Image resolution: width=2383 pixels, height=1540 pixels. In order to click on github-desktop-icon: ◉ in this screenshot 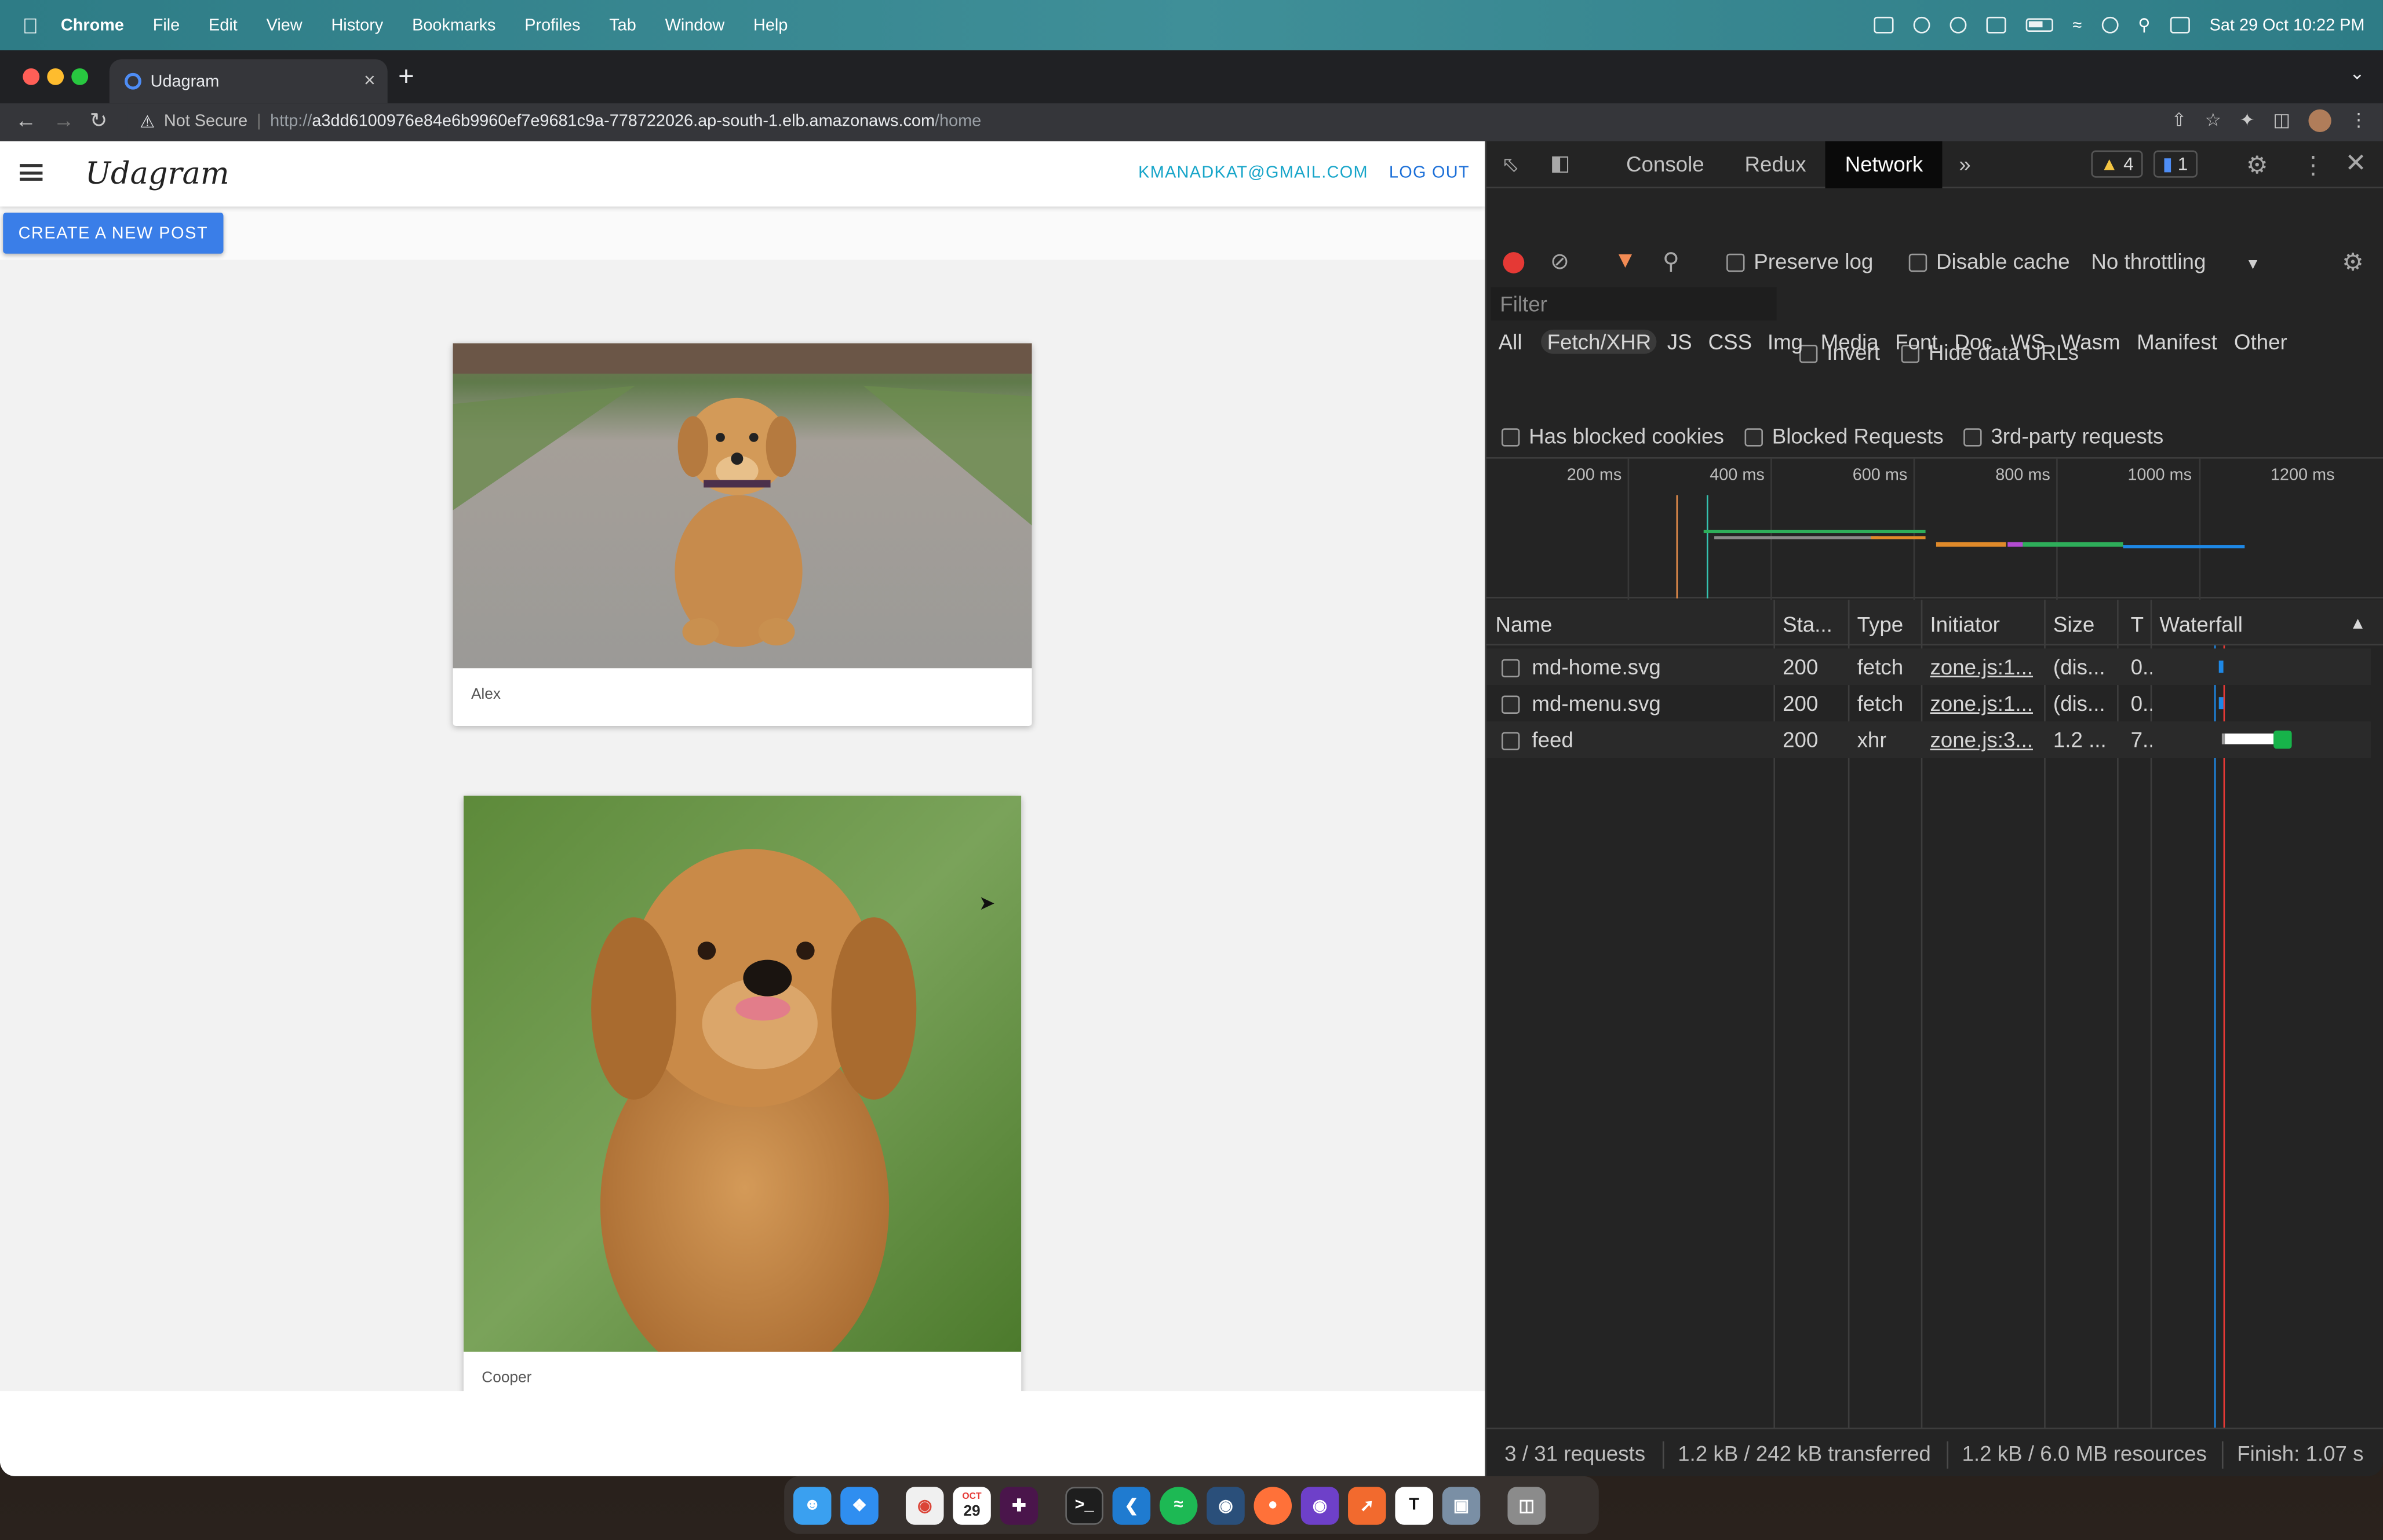, I will do `click(1320, 1505)`.